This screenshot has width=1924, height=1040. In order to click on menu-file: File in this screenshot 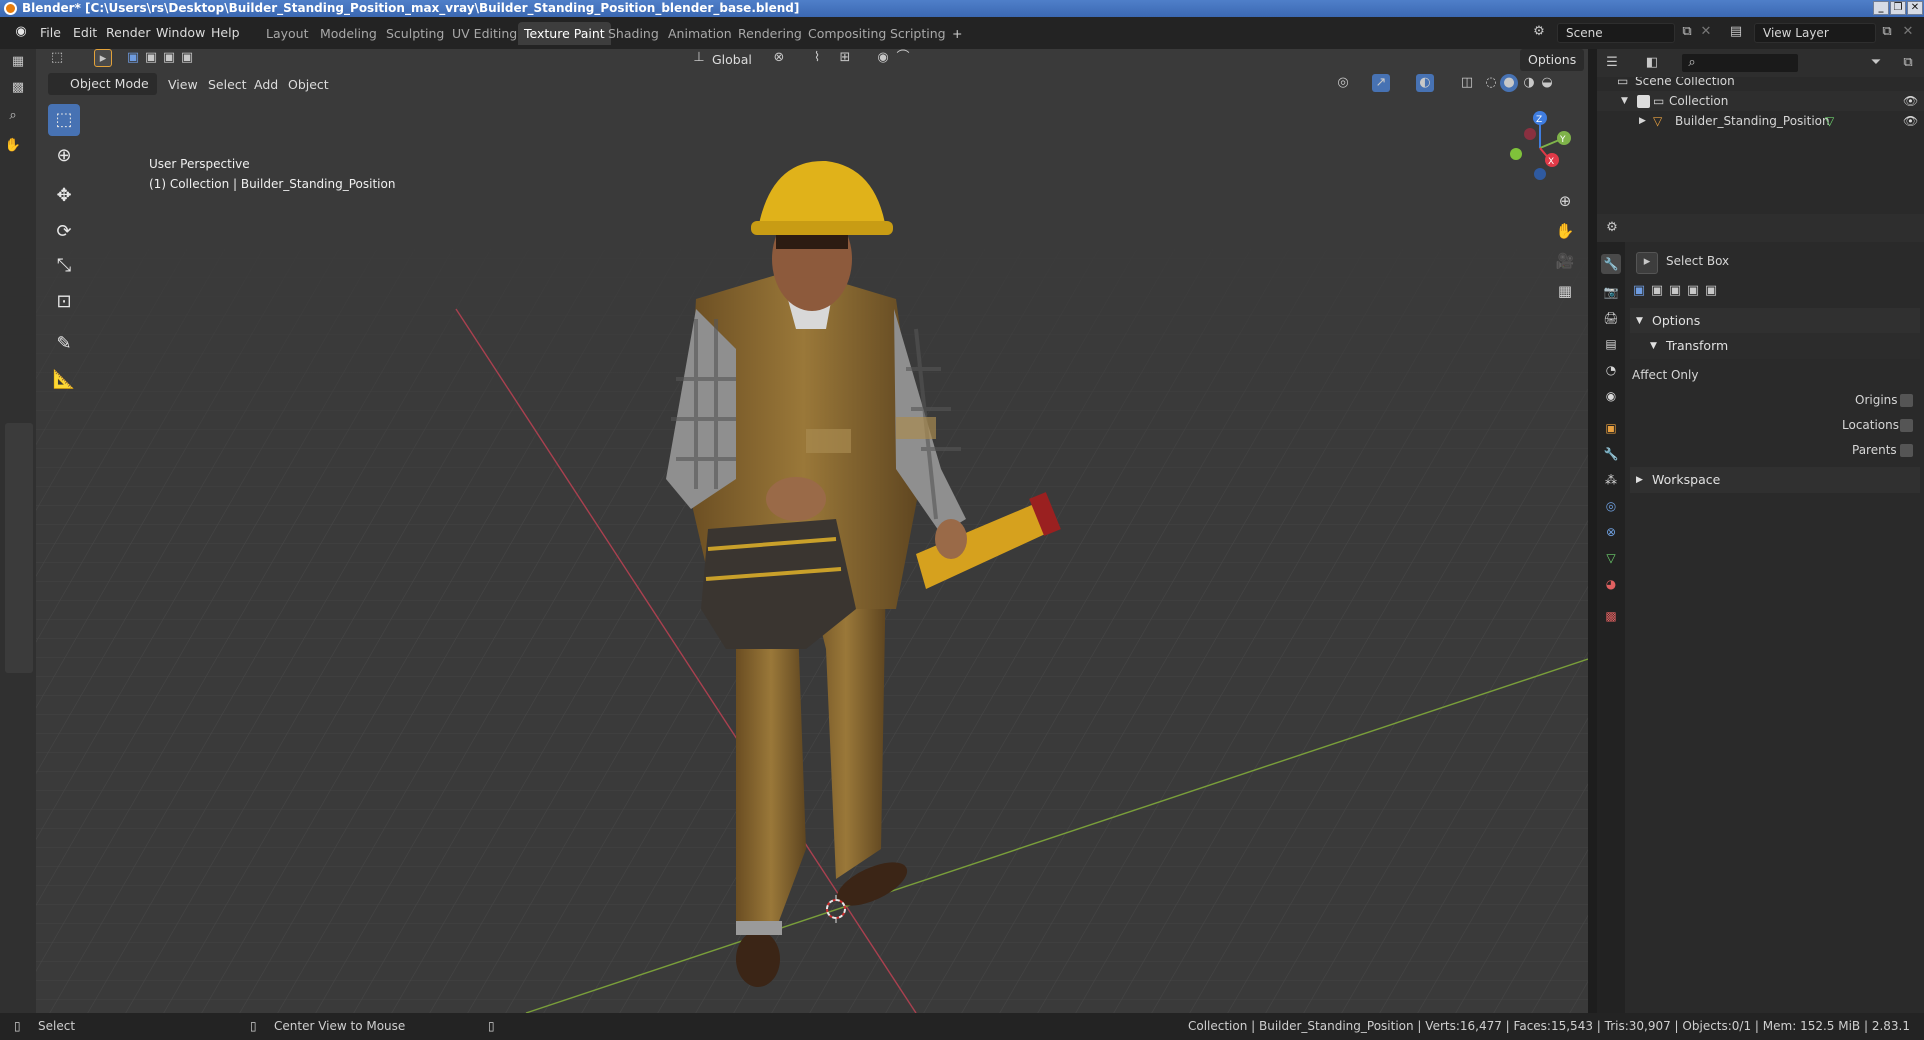, I will do `click(50, 32)`.